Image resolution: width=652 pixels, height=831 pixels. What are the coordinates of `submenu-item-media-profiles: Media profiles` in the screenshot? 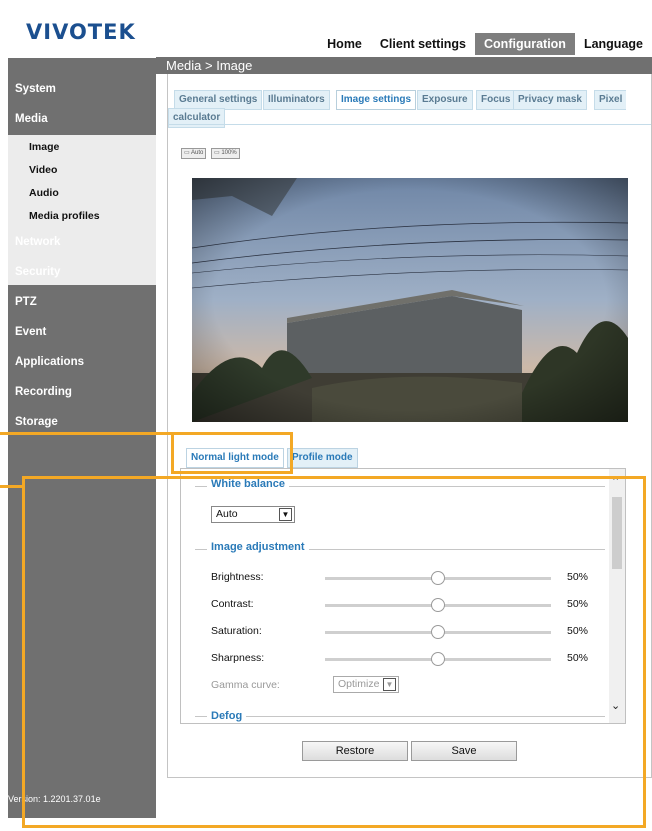 It's located at (64, 216).